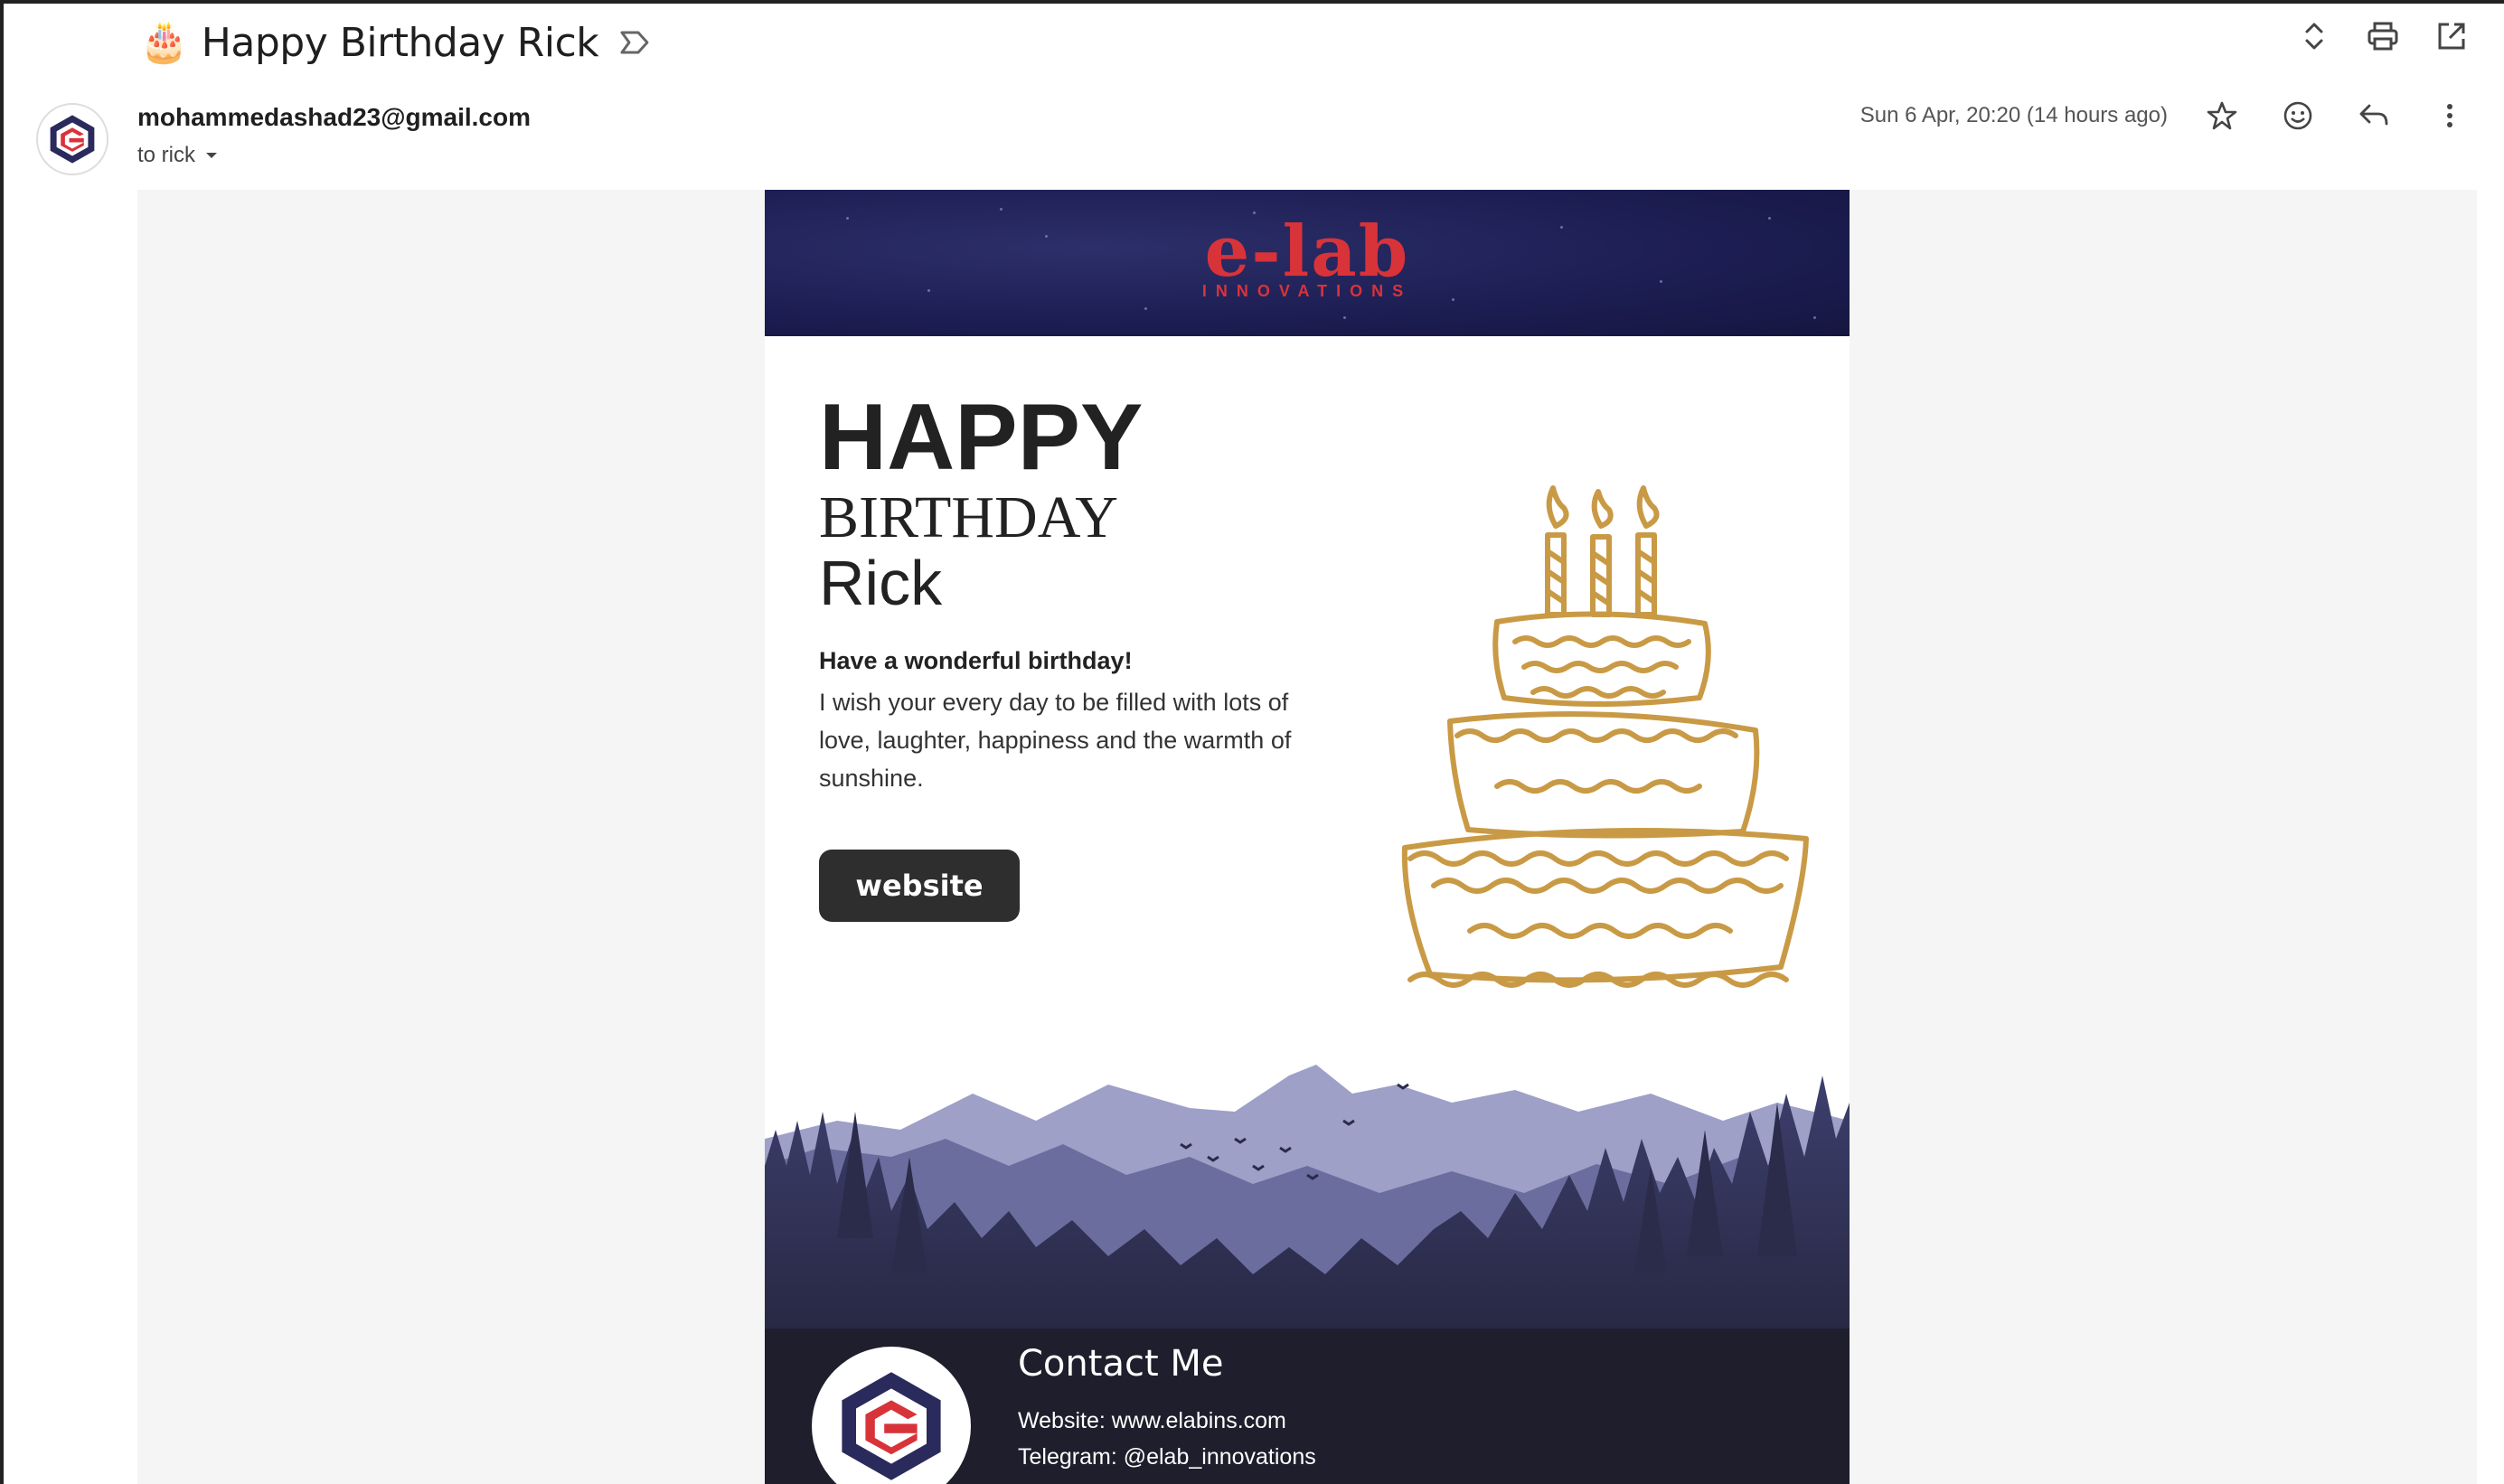  I want to click on print-icon, so click(2383, 36).